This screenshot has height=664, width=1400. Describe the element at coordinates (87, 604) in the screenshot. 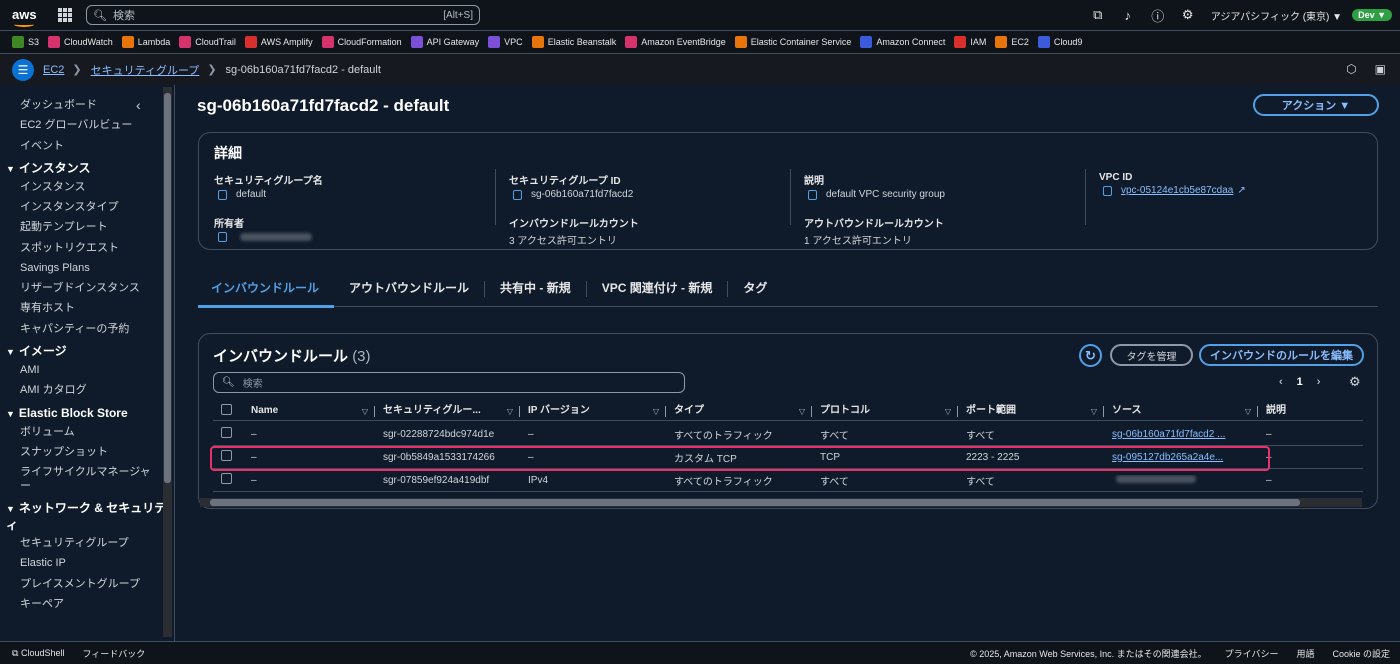

I see `sidebar-item: キーペア` at that location.